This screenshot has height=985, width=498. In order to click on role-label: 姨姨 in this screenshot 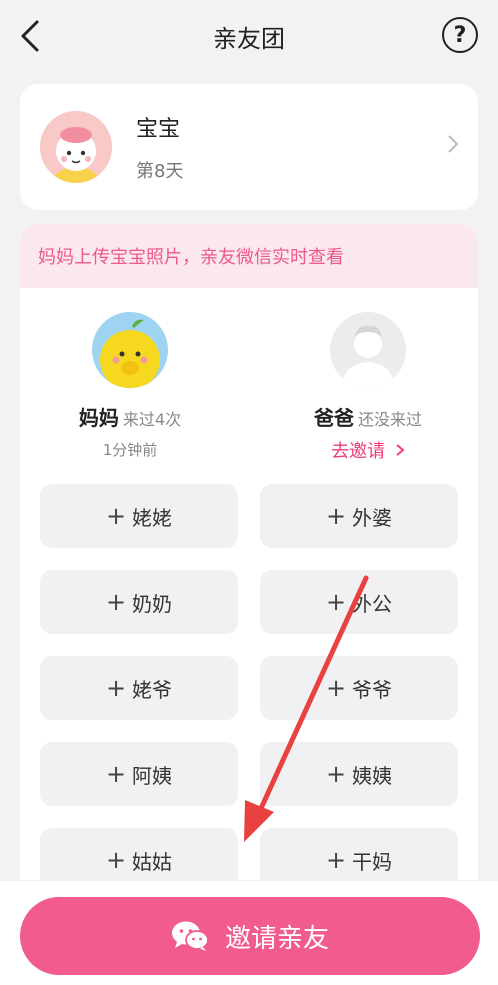, I will do `click(372, 775)`.